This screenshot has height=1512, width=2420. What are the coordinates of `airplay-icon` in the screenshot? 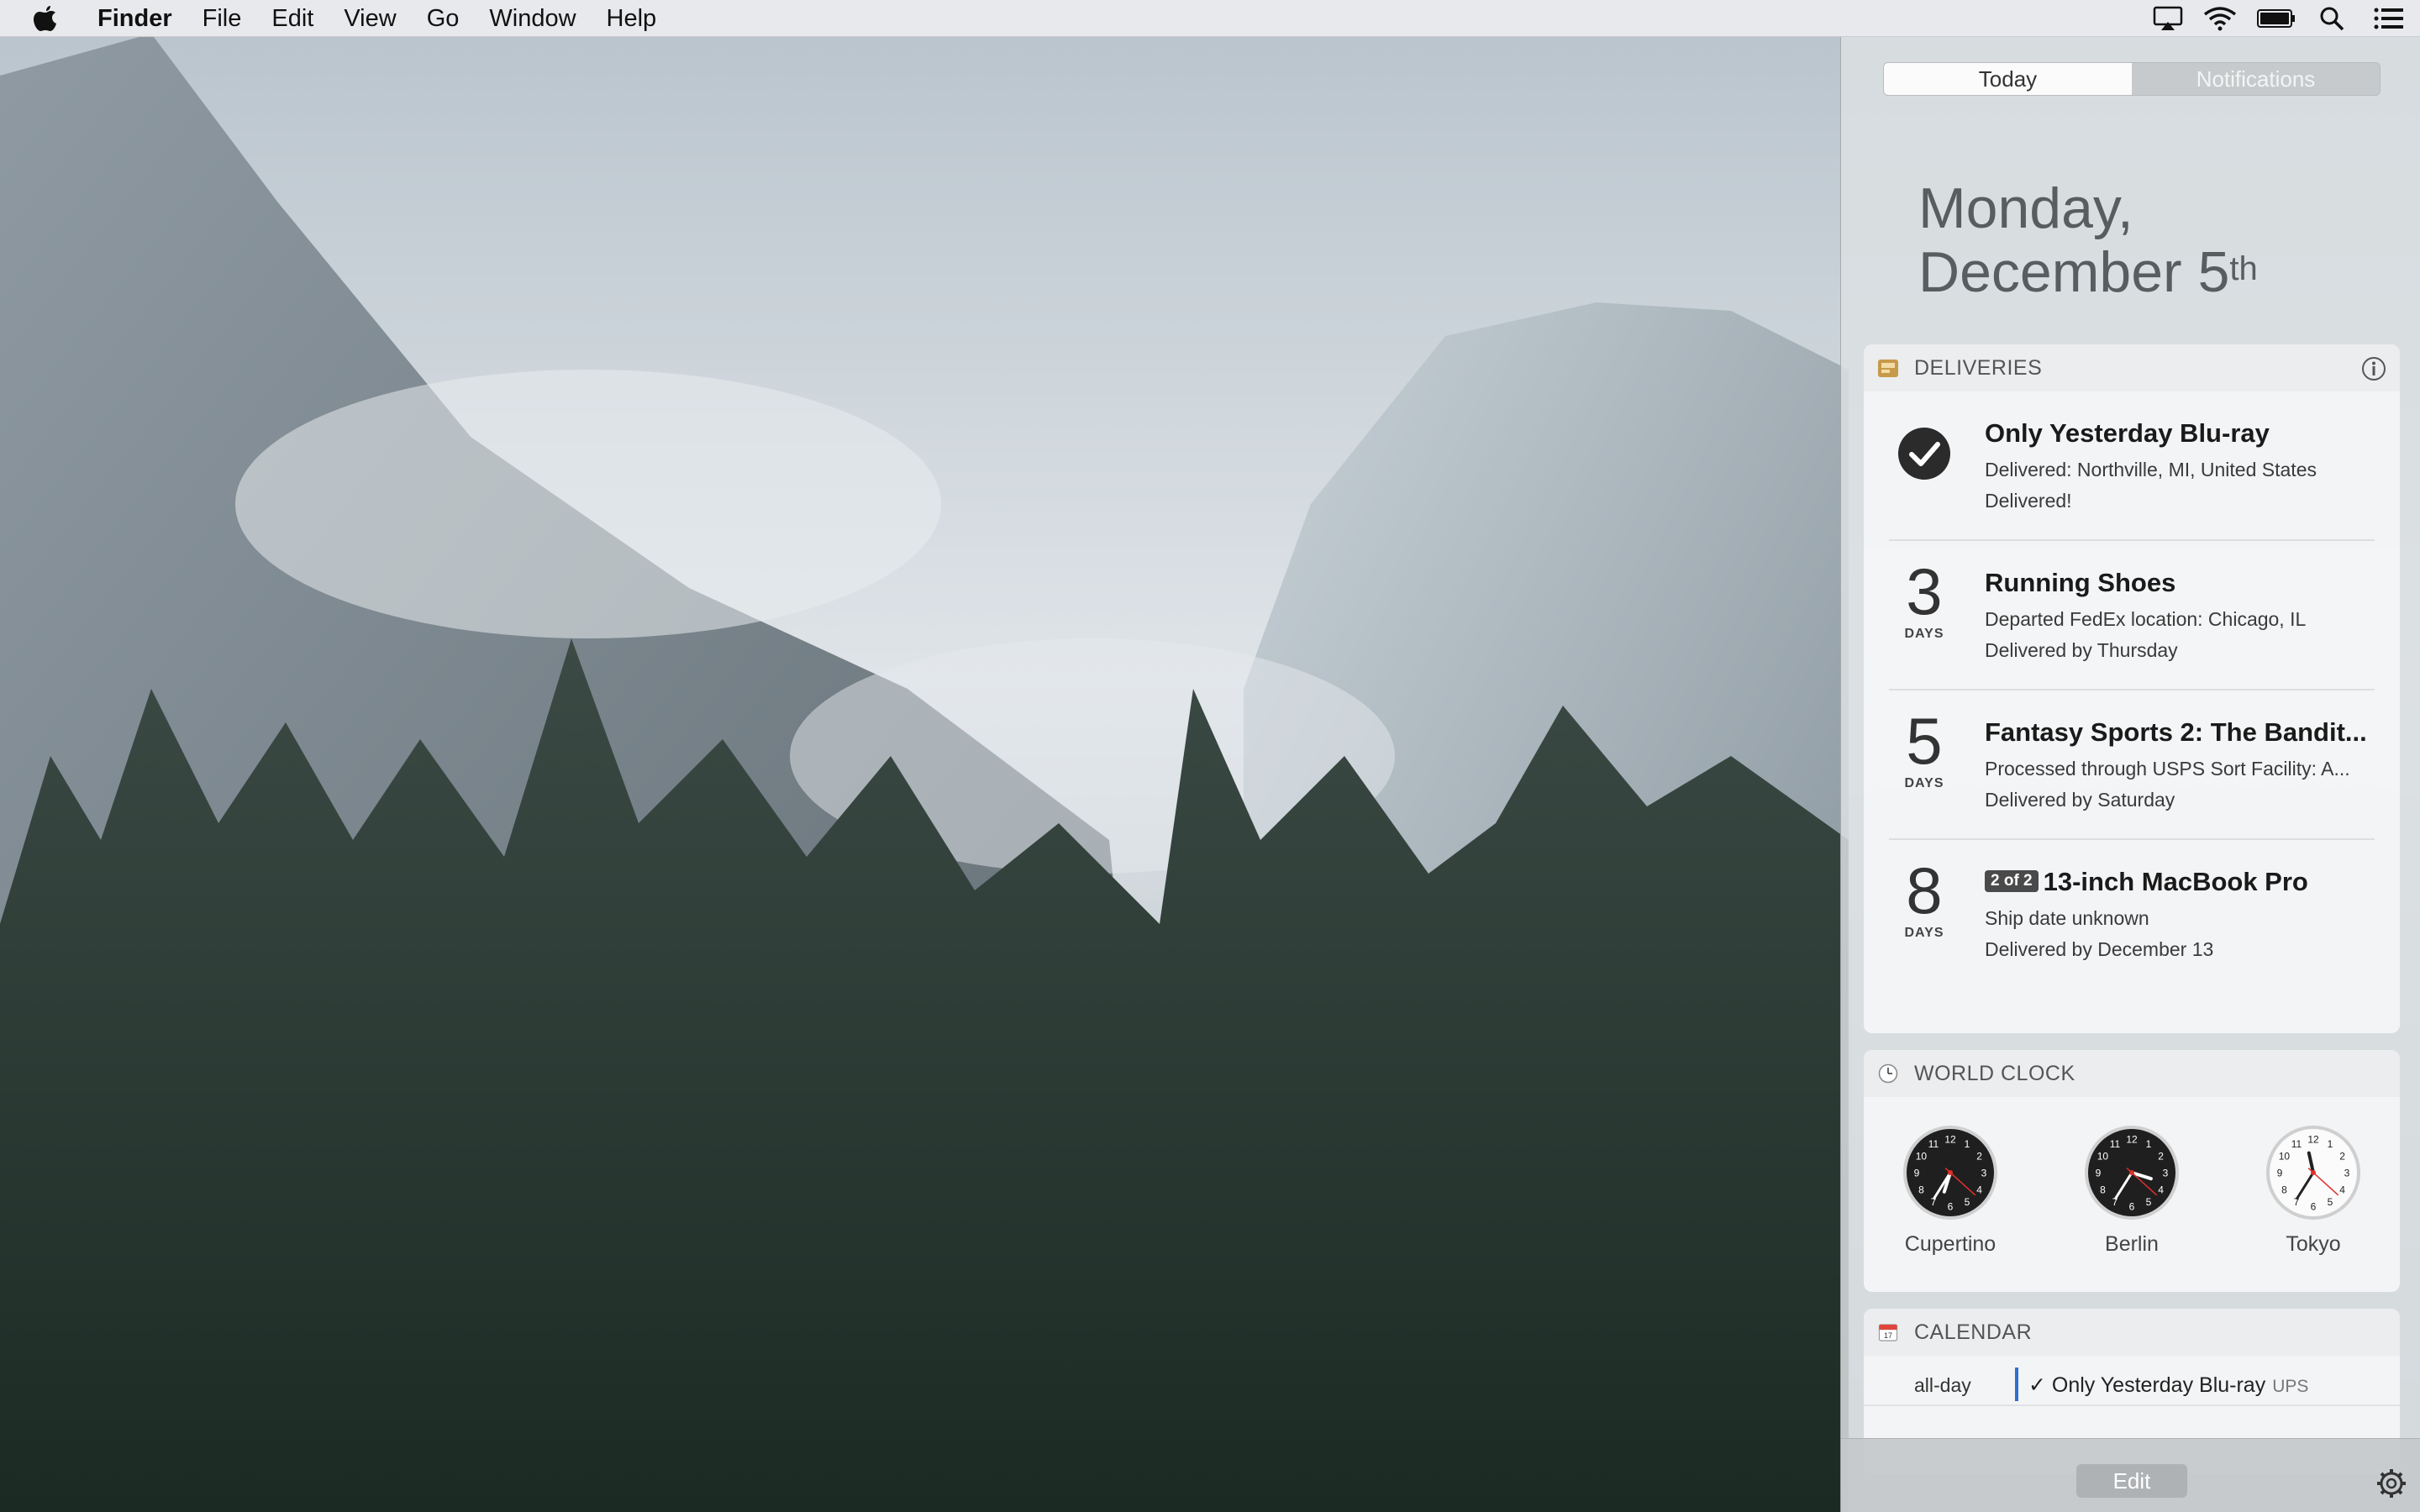 It's located at (2168, 18).